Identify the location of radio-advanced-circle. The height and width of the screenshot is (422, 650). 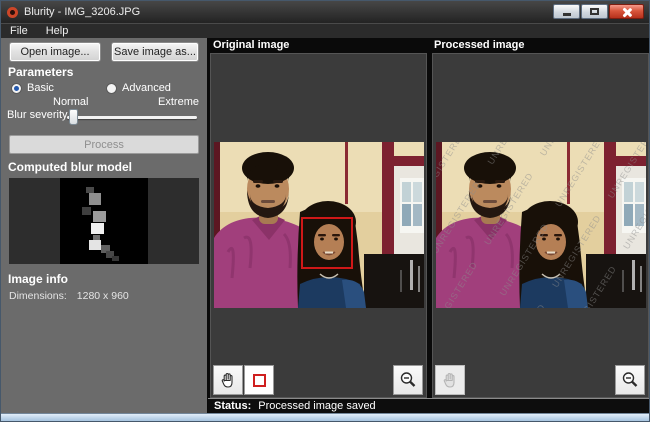
(111, 88).